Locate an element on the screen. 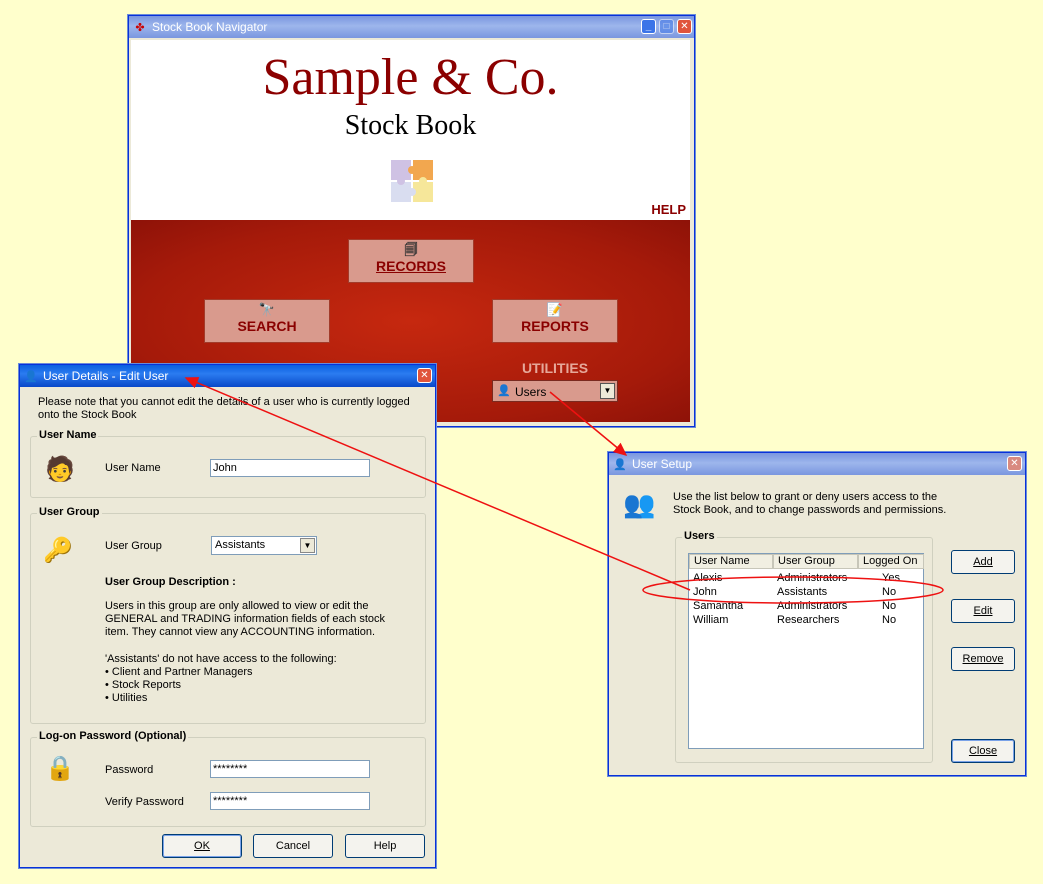 The height and width of the screenshot is (884, 1043). user-name-label: User Name is located at coordinates (133, 468).